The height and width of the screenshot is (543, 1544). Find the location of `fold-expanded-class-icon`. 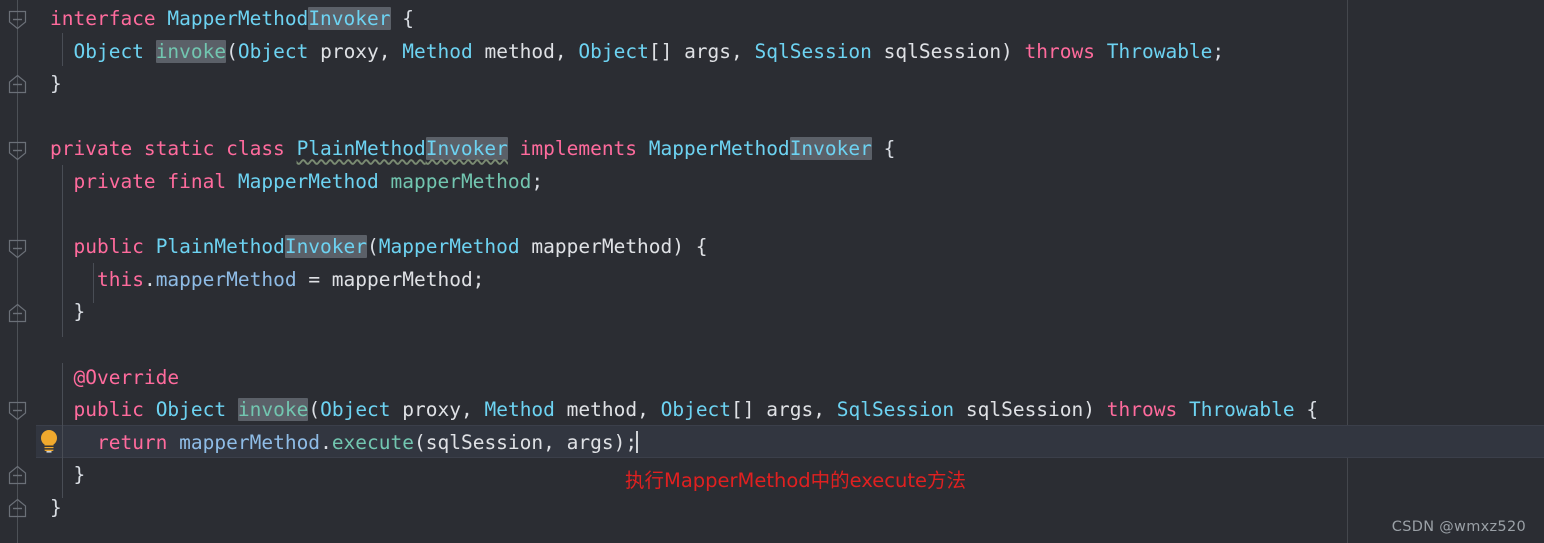

fold-expanded-class-icon is located at coordinates (17, 150).